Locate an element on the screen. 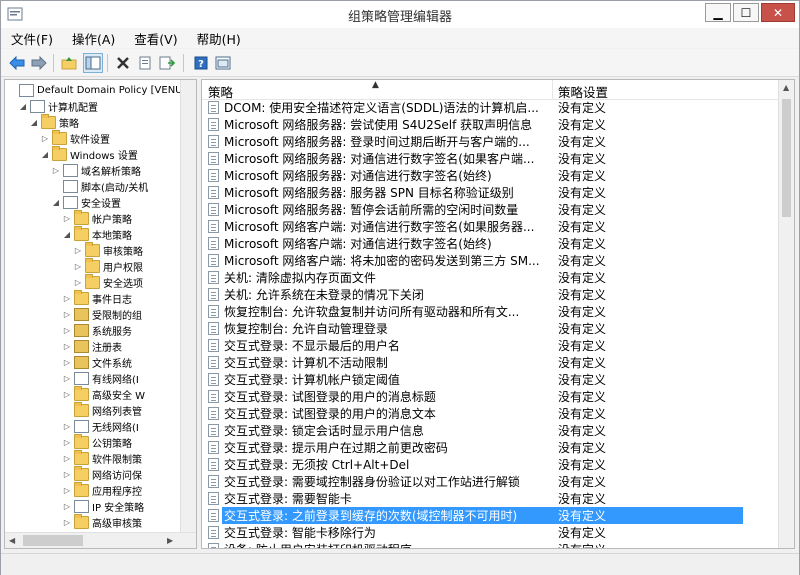 The height and width of the screenshot is (575, 800). menu-action: 操作(A) is located at coordinates (93, 38).